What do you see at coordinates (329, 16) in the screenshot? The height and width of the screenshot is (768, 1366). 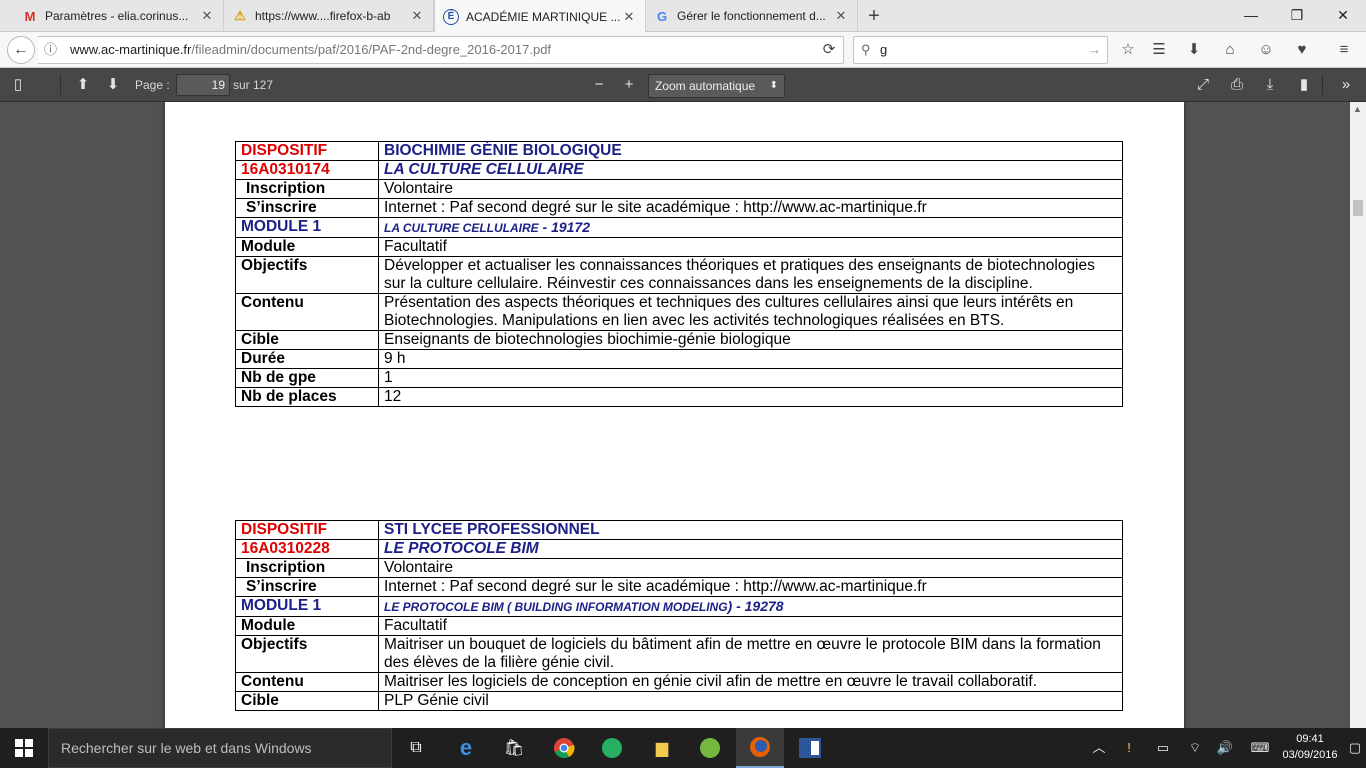 I see `tab-firefox: ⚠ https://www....firefox-b-ab ✕` at bounding box center [329, 16].